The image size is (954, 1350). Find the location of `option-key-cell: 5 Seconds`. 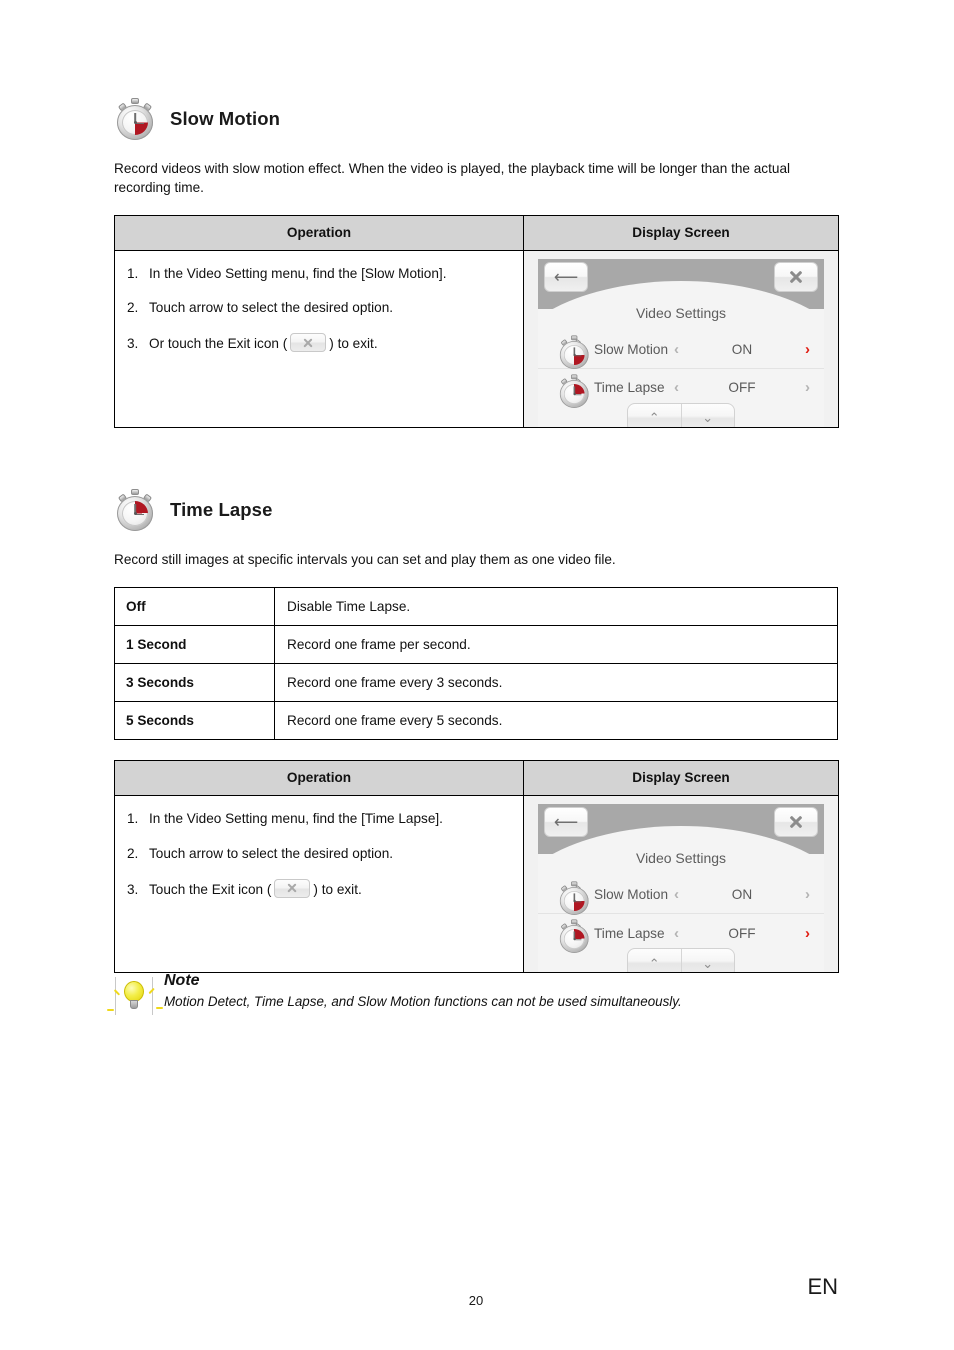

option-key-cell: 5 Seconds is located at coordinates (194, 721).